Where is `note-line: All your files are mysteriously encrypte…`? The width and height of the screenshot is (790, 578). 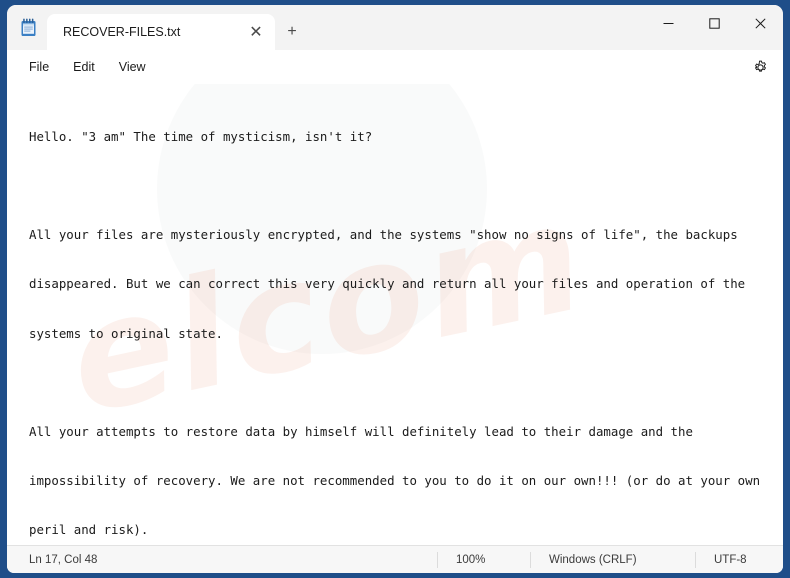 note-line: All your files are mysteriously encrypte… is located at coordinates (383, 235).